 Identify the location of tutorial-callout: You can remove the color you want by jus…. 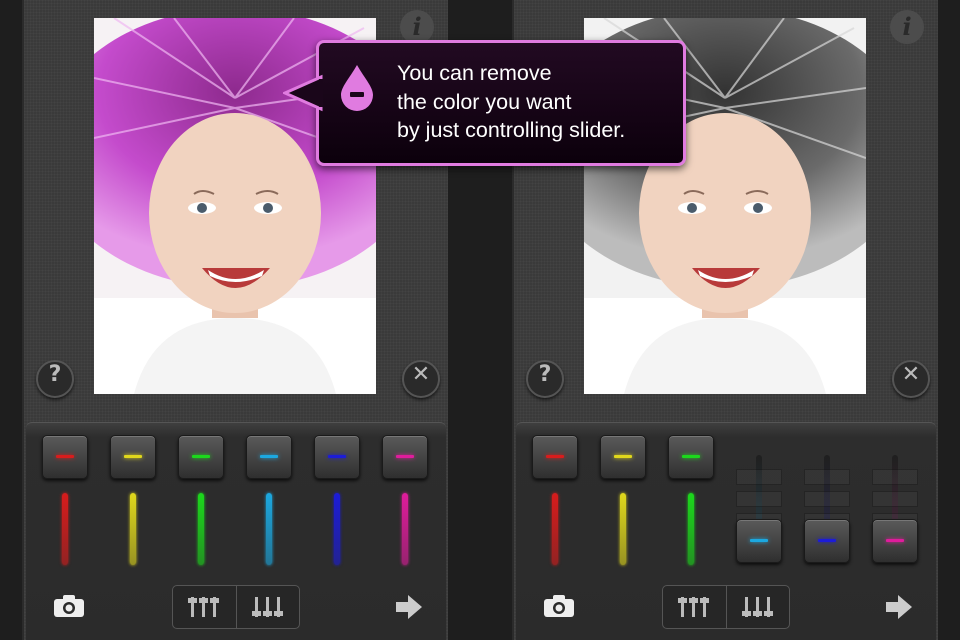
(484, 103).